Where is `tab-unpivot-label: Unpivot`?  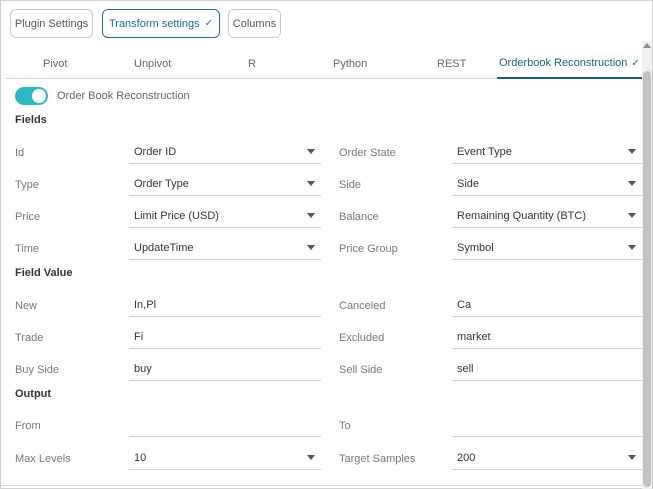 tab-unpivot-label: Unpivot is located at coordinates (153, 64).